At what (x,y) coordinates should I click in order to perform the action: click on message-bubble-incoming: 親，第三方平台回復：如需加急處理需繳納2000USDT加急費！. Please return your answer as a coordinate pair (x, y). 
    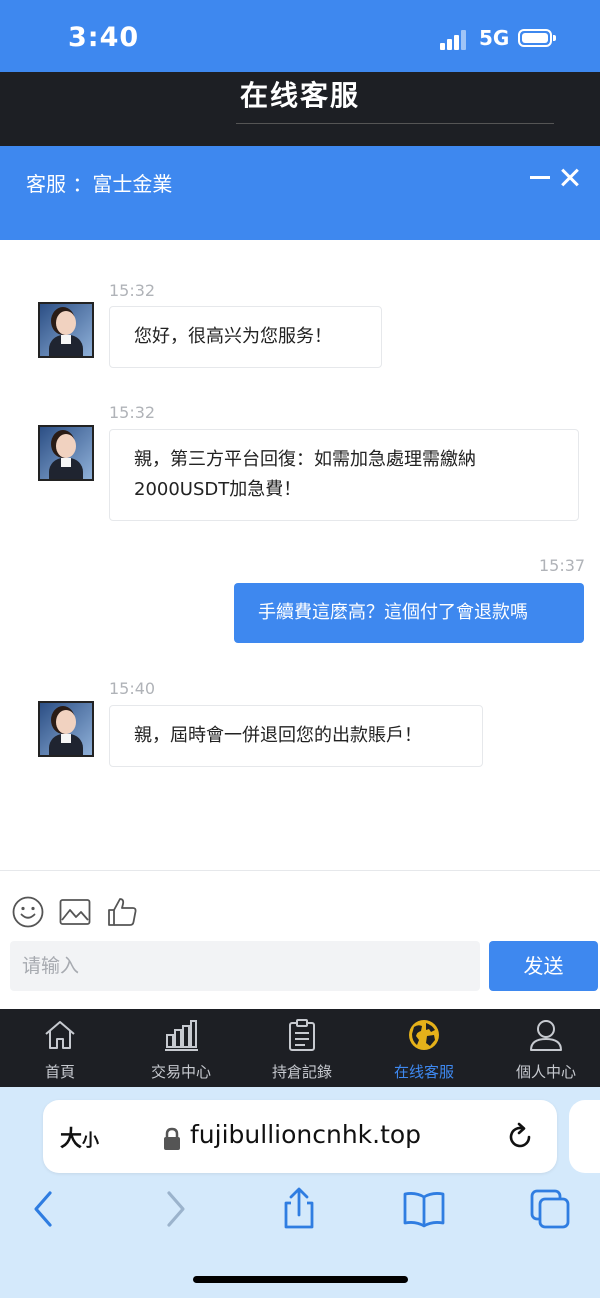
    Looking at the image, I should click on (344, 475).